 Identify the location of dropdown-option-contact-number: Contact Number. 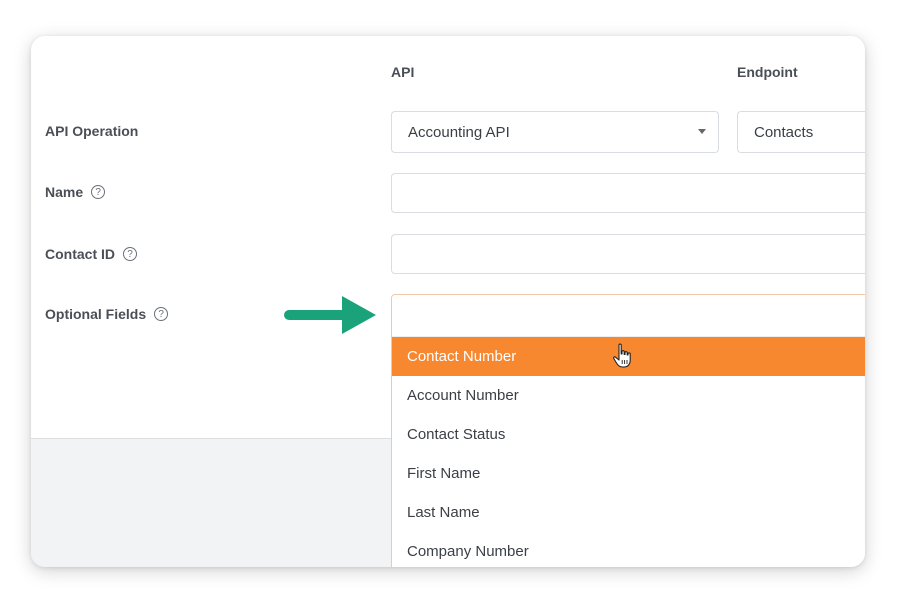
(628, 356).